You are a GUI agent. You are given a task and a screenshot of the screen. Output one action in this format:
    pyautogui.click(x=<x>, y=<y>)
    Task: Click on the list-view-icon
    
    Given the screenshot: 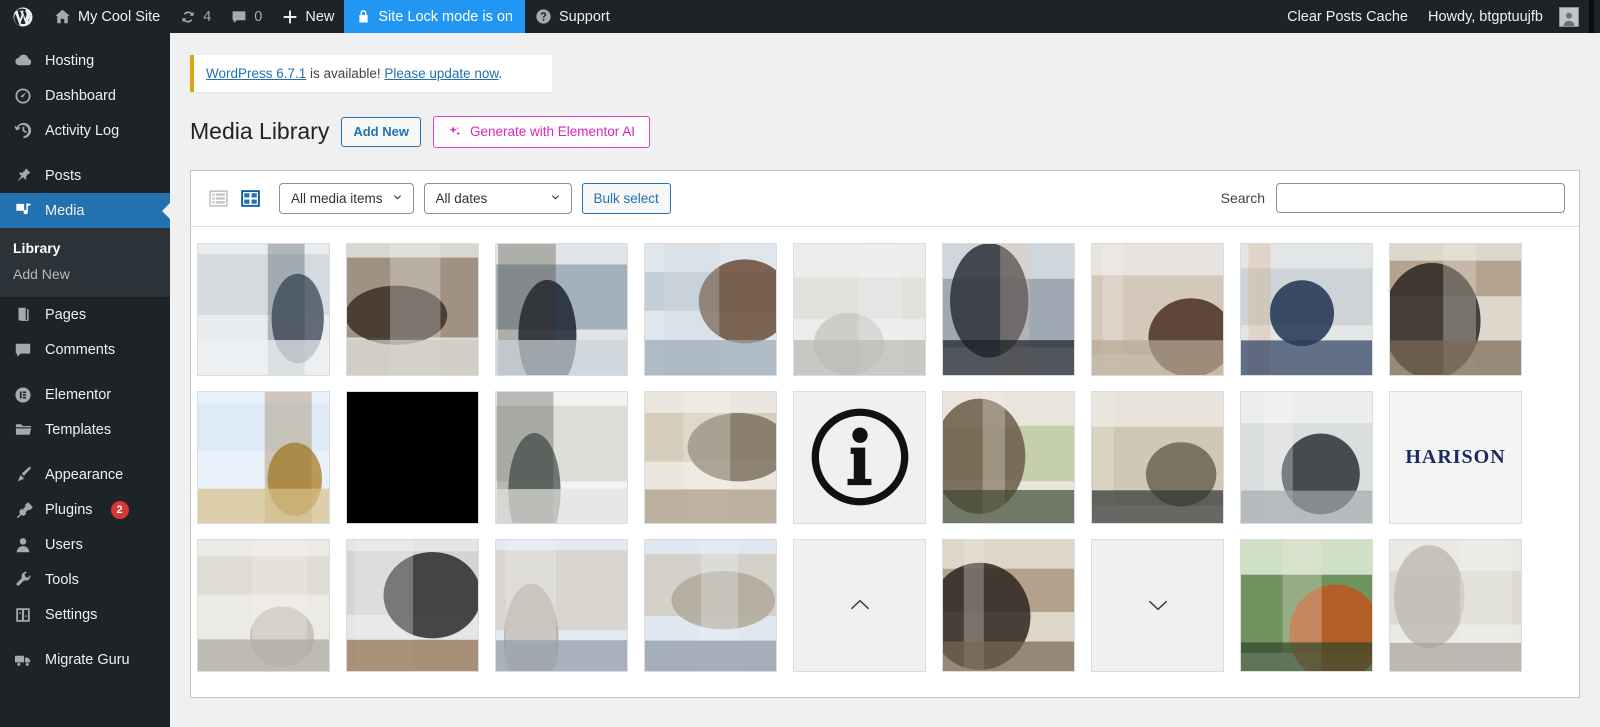 What is the action you would take?
    pyautogui.click(x=218, y=198)
    